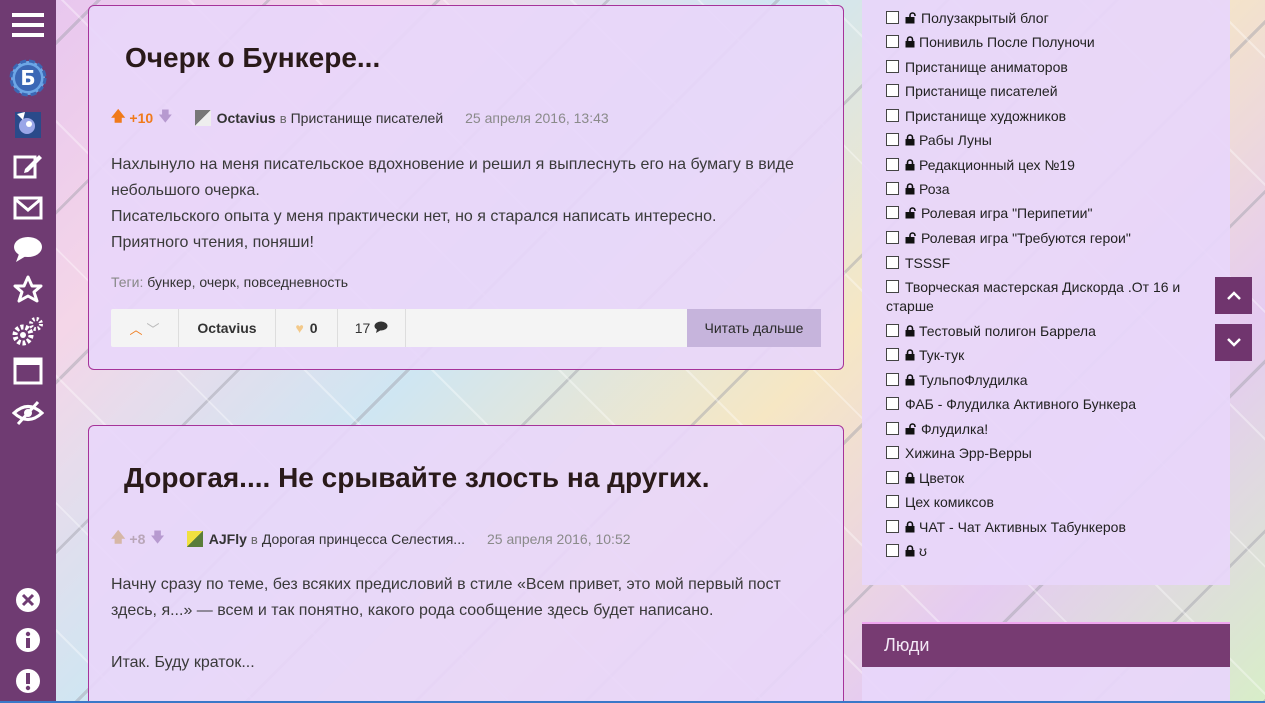  Describe the element at coordinates (283, 118) in the screenshot. I see `in-label: в` at that location.